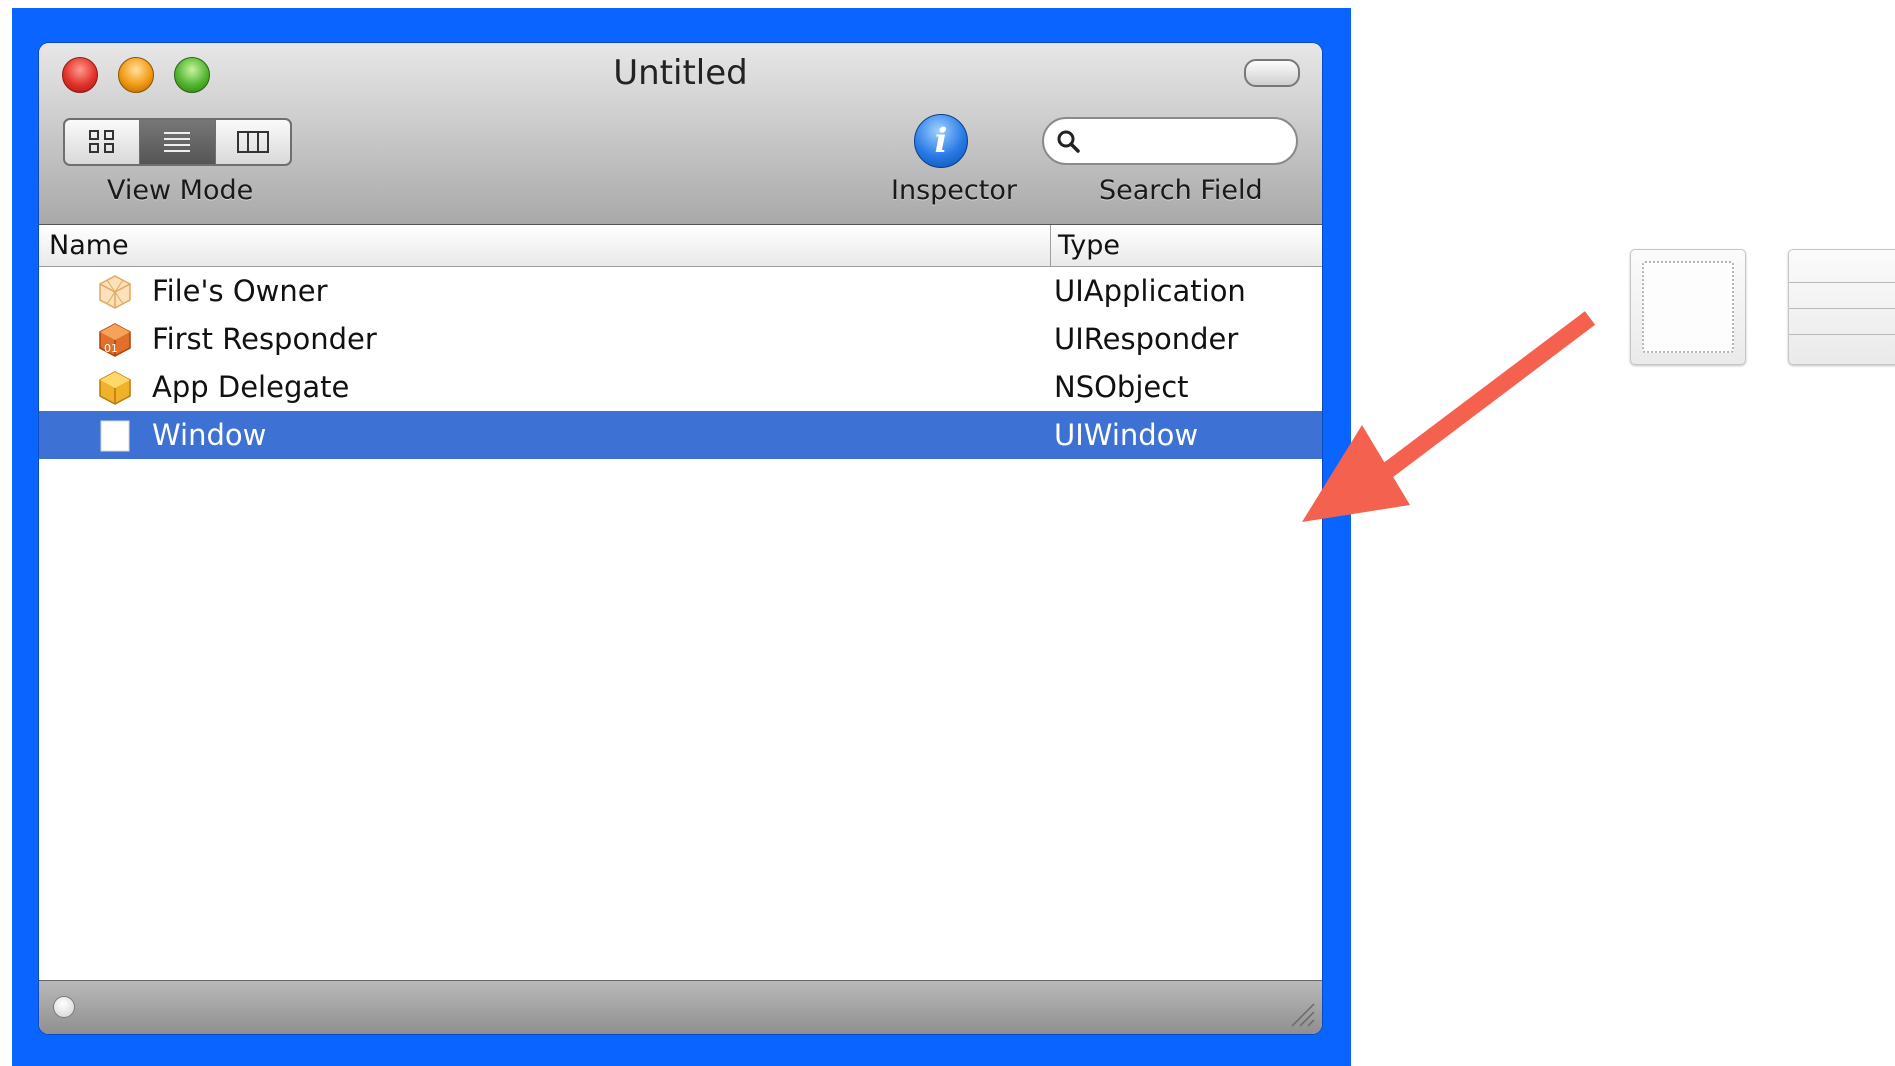 The width and height of the screenshot is (1895, 1066). I want to click on columns-icon, so click(252, 142).